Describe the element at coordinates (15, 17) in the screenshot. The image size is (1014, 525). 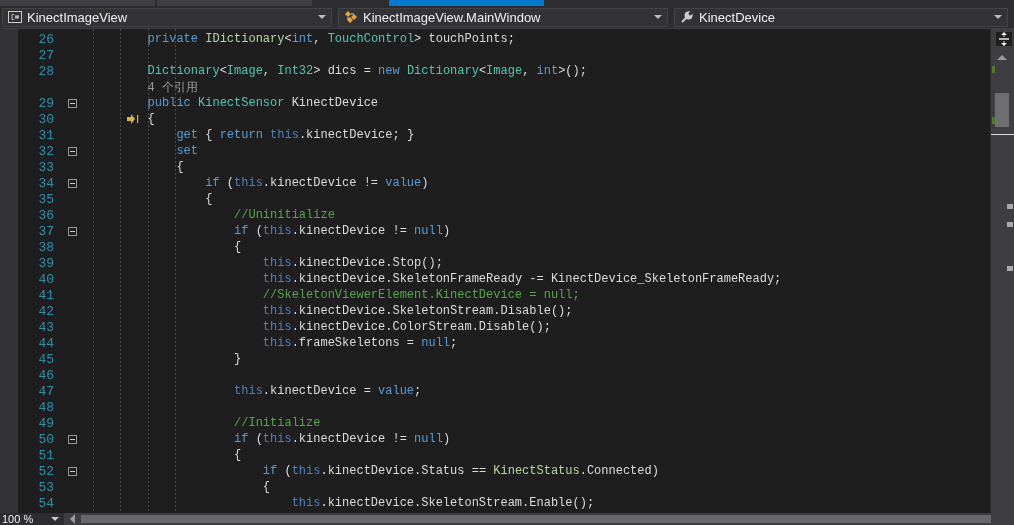
I see `csharp-file-icon` at that location.